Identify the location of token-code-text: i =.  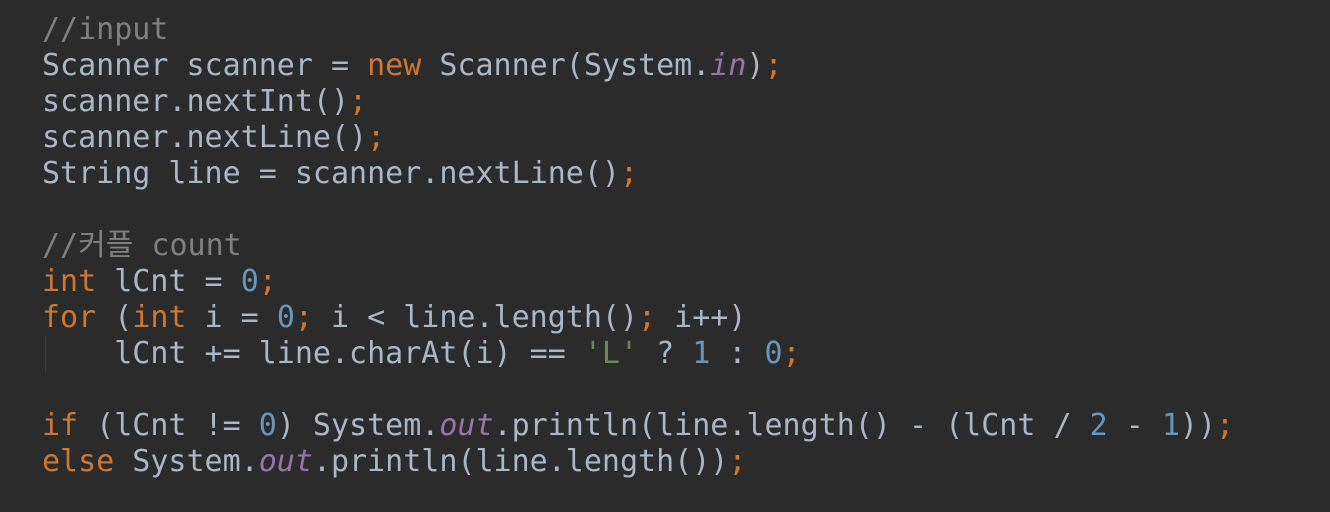
(231, 317).